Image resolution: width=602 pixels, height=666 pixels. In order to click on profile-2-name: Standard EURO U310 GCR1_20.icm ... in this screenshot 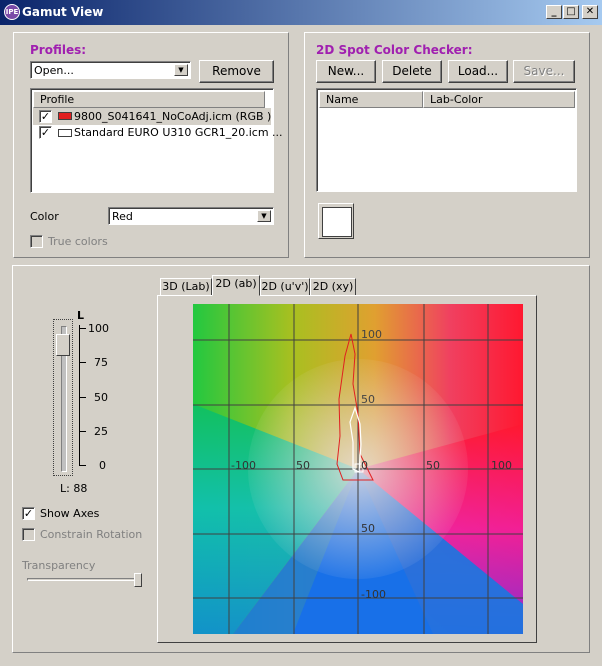, I will do `click(178, 132)`.